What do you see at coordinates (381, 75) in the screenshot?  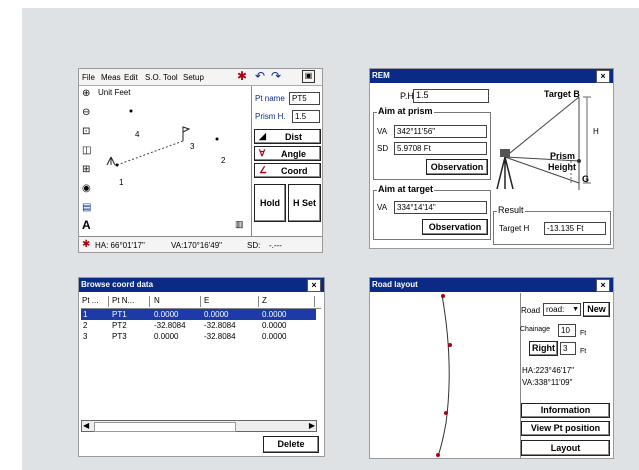 I see `rem-title: REM` at bounding box center [381, 75].